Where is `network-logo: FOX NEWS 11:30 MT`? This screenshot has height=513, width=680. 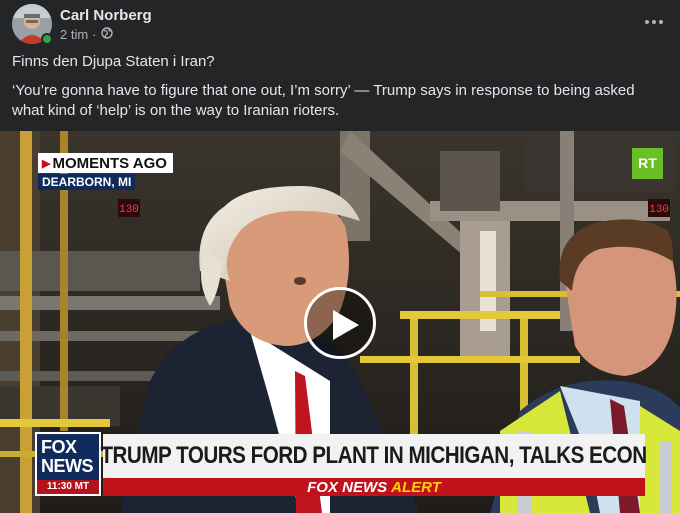
network-logo: FOX NEWS 11:30 MT is located at coordinates (68, 464).